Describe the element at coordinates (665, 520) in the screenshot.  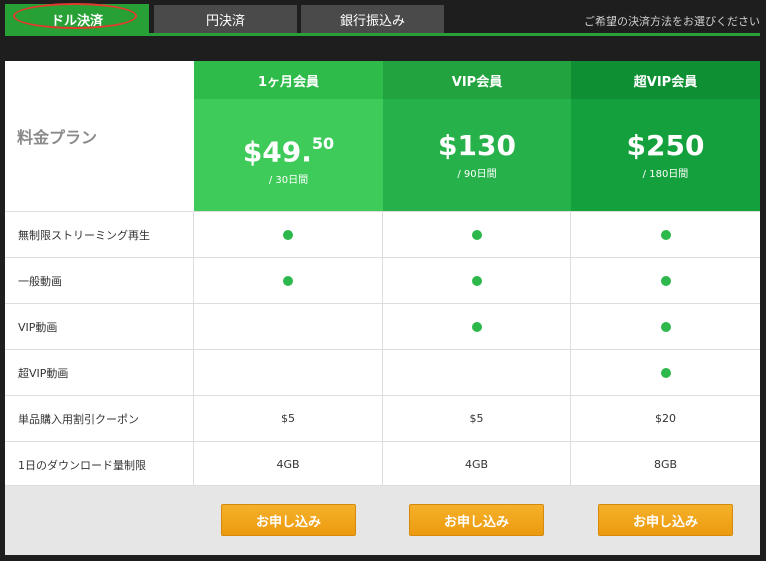
I see `apply-button-super-vip: お申し込み` at that location.